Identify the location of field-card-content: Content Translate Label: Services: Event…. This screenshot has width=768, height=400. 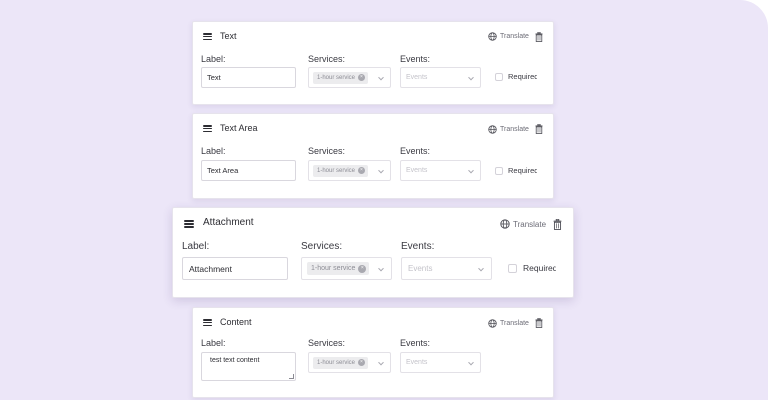
(373, 352).